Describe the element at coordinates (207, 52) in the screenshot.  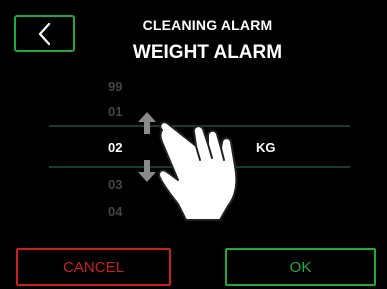
I see `screen-title: WEIGHT ALARM` at that location.